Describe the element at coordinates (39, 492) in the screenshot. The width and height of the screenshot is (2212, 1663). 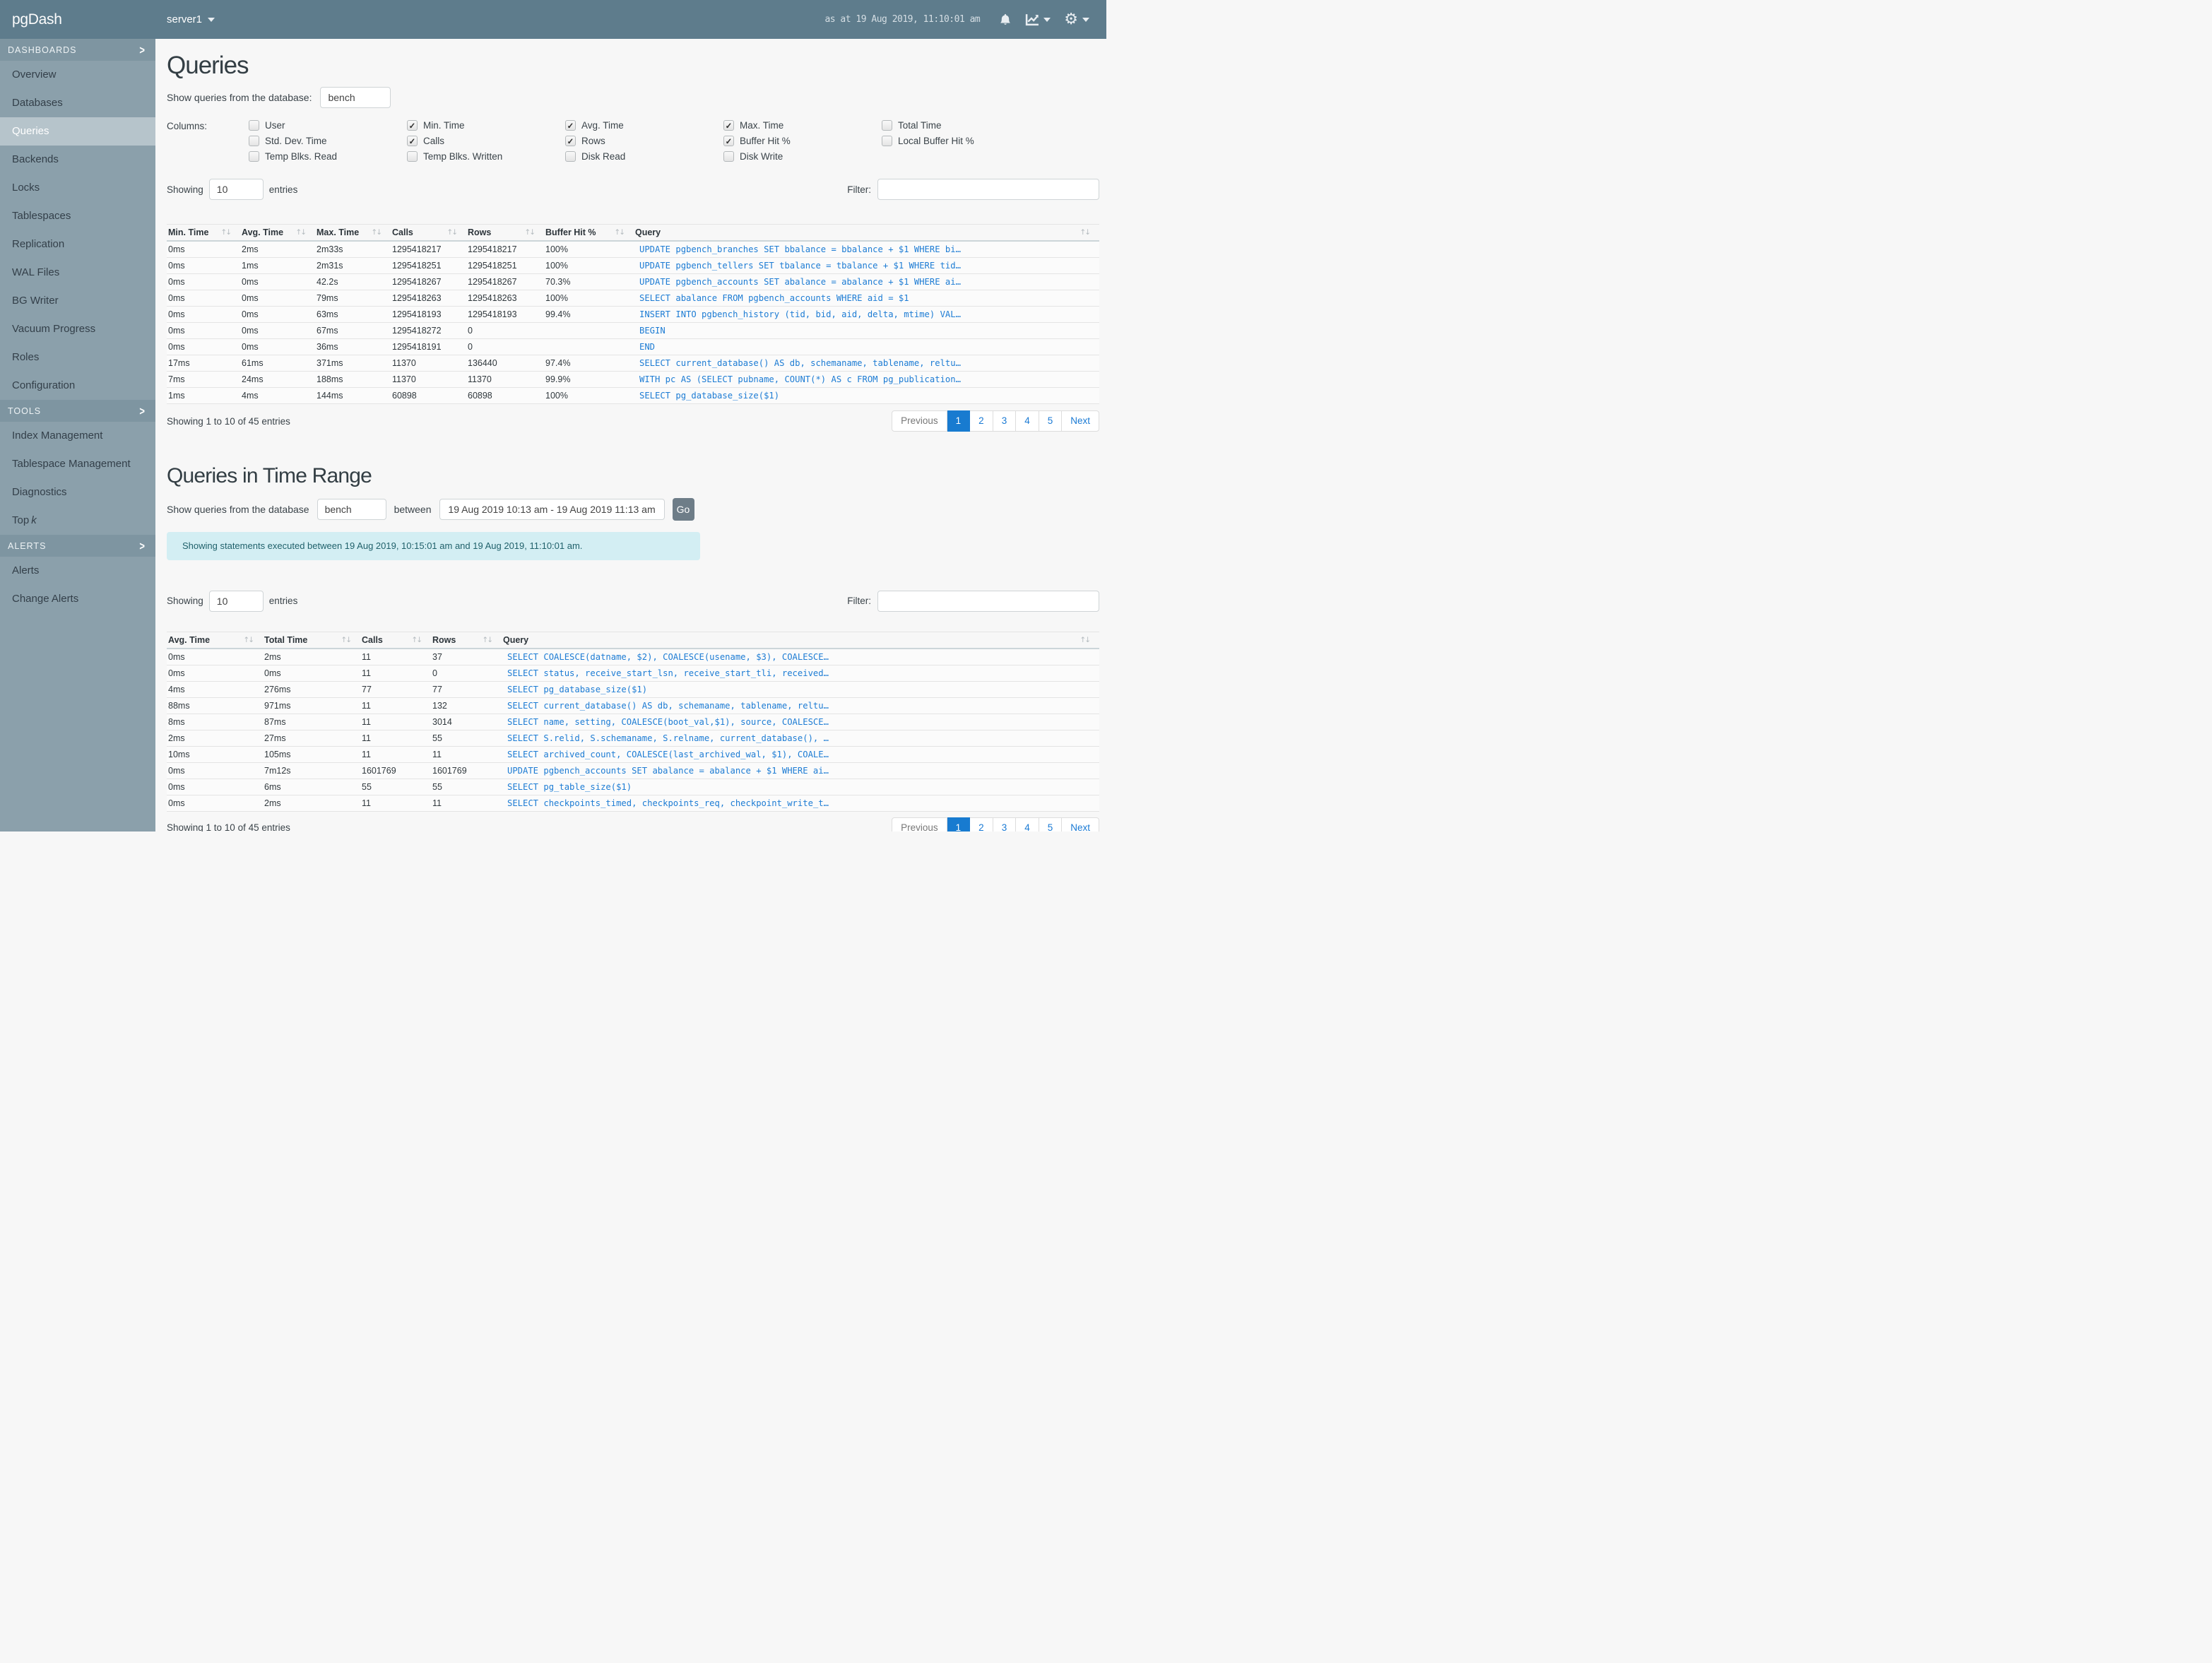
I see `sidebar-item-label: Diagnostics` at that location.